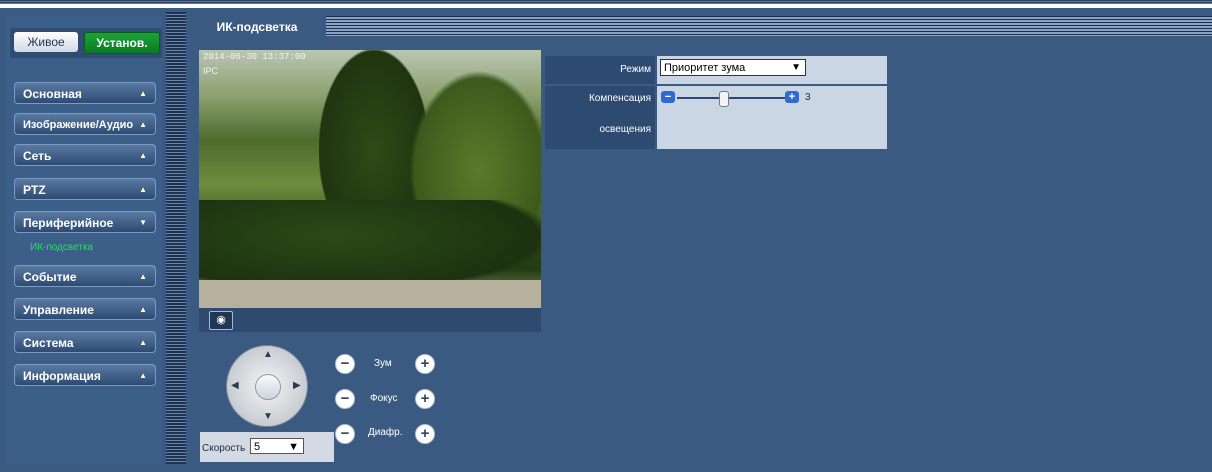 The height and width of the screenshot is (472, 1212). Describe the element at coordinates (425, 434) in the screenshot. I see `iris-plus-button: +` at that location.